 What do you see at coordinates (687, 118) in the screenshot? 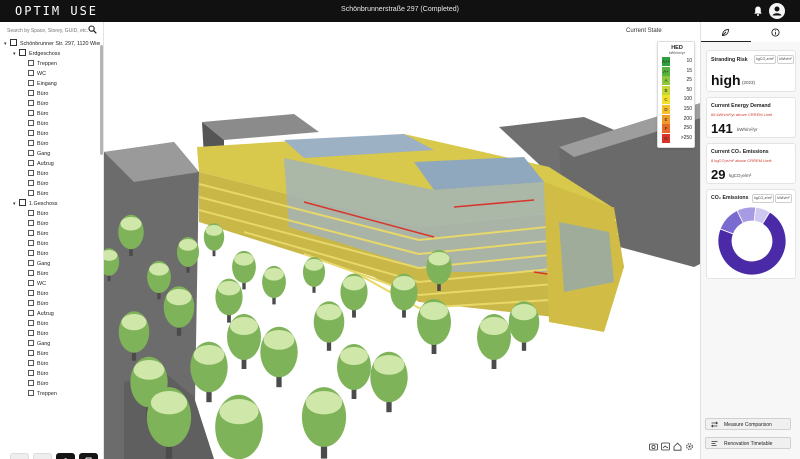
I see `legend-value: 200` at bounding box center [687, 118].